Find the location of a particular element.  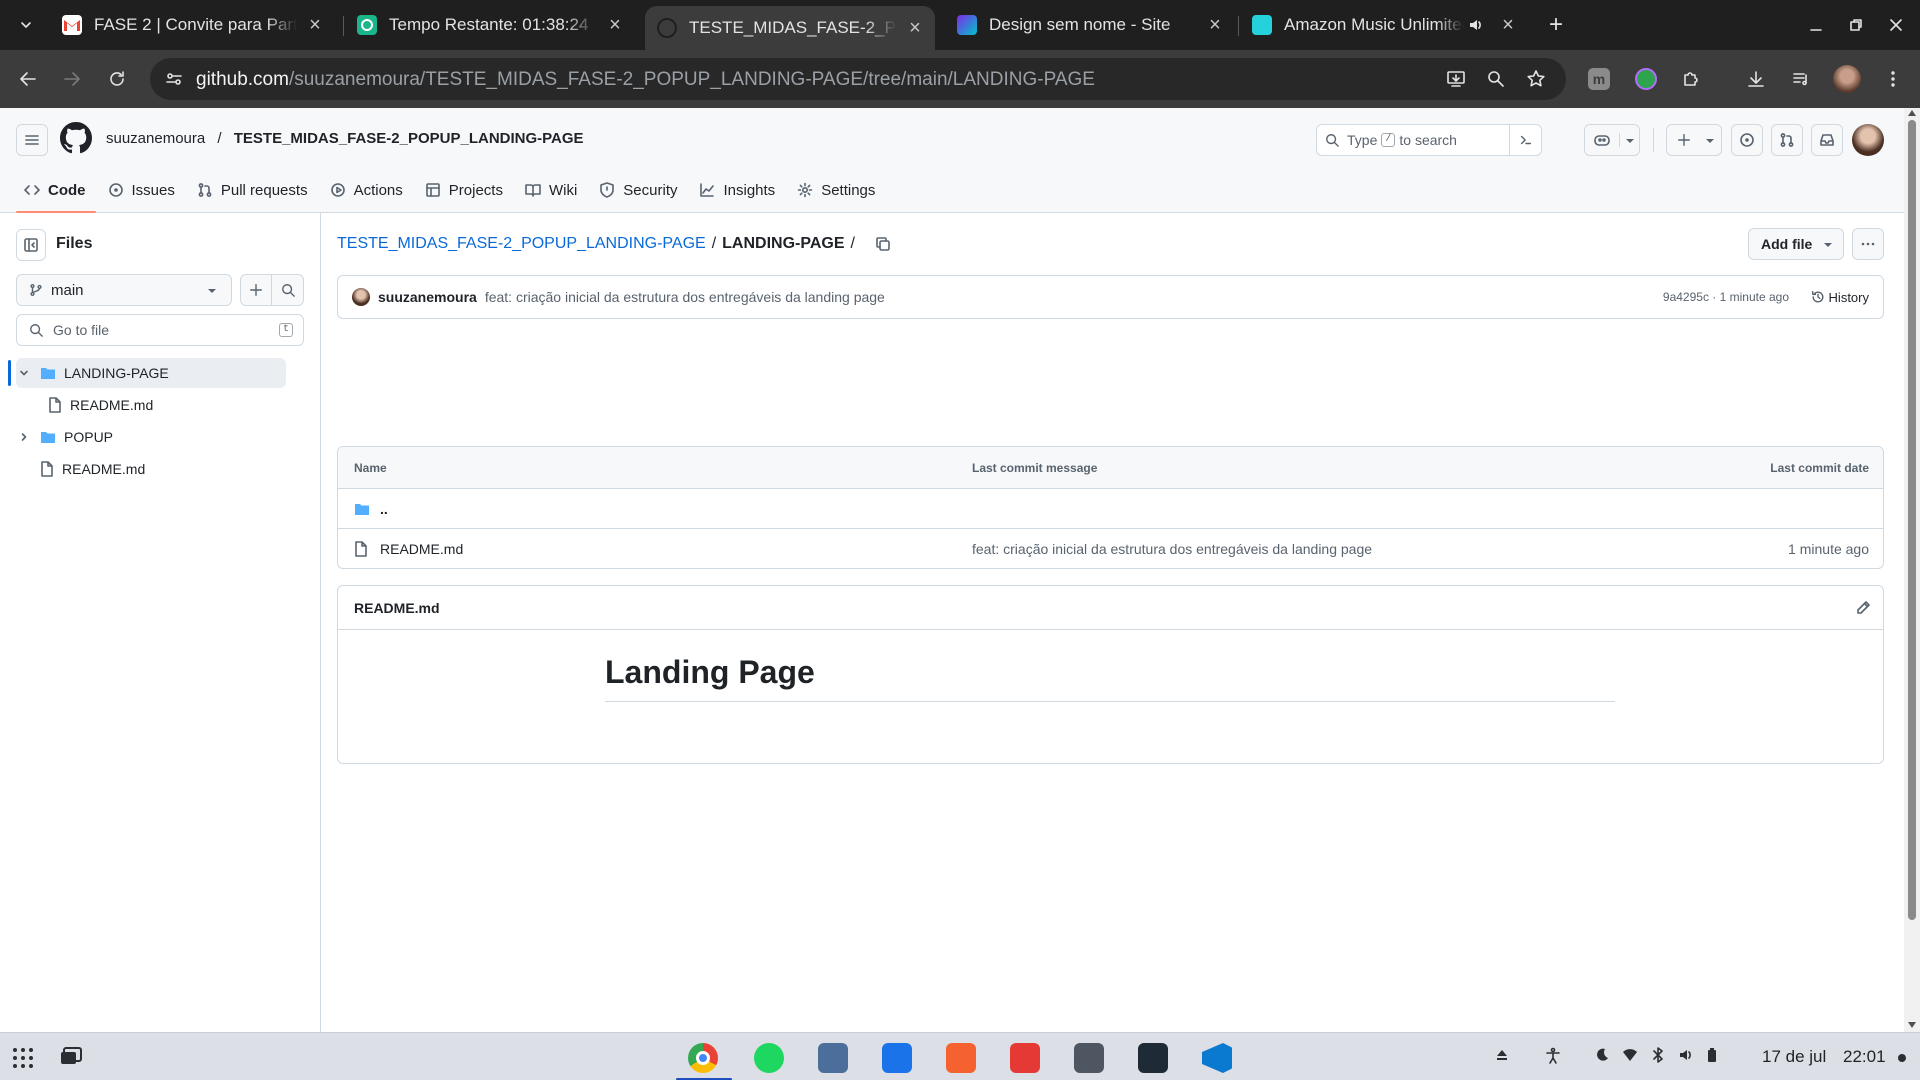

browser-tab: Tempo Restante: 01:38:24 × is located at coordinates (490, 25).